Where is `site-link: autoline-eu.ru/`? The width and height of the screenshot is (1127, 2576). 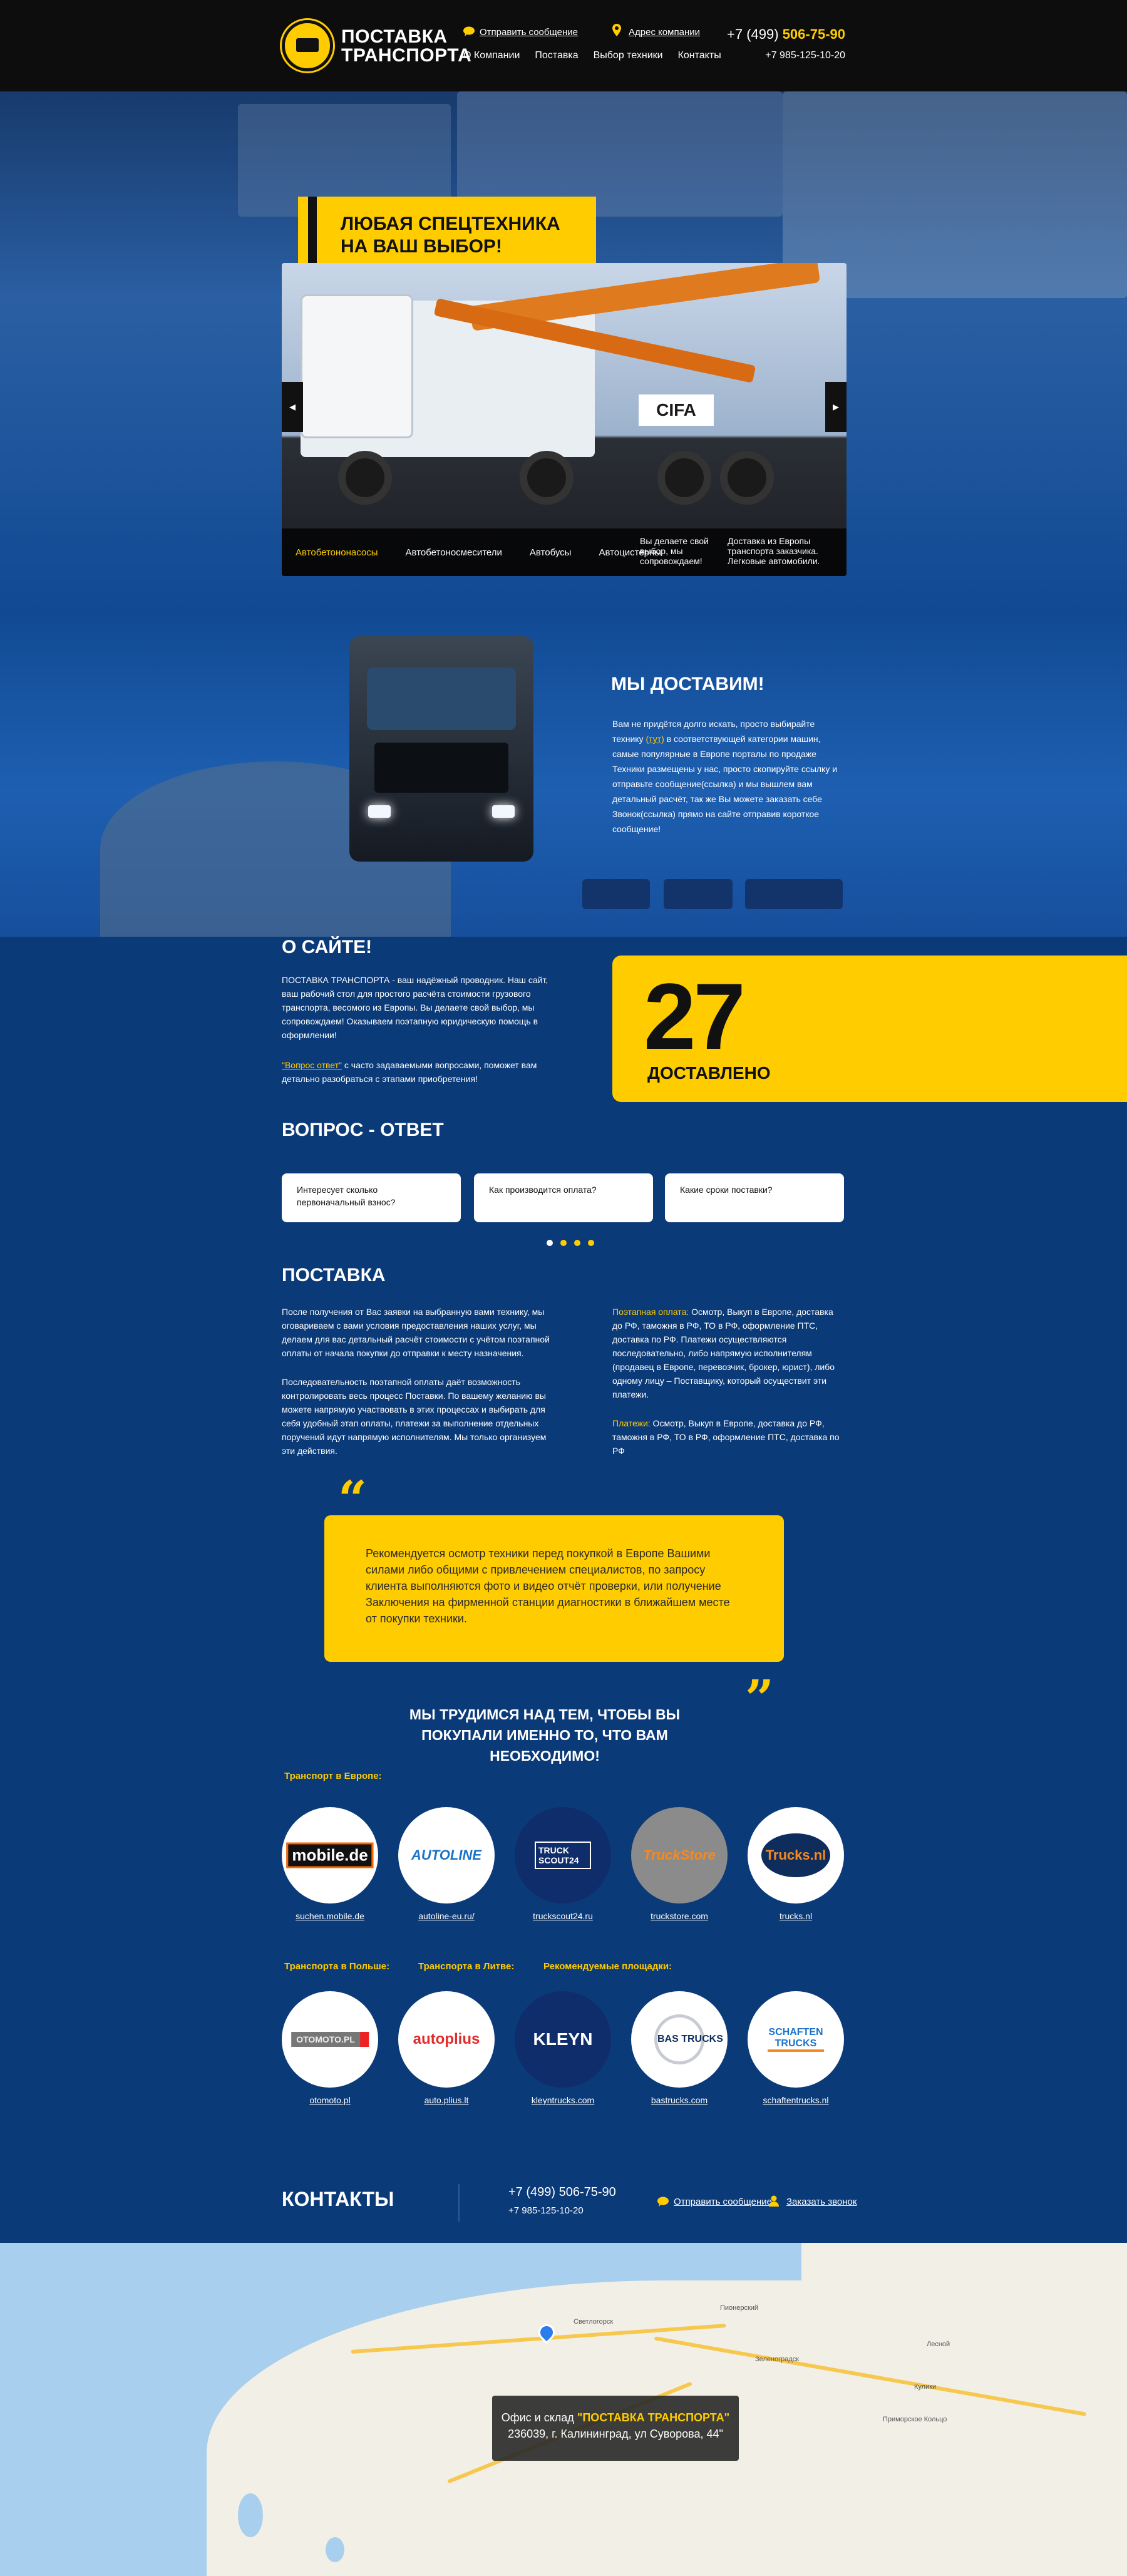 site-link: autoline-eu.ru/ is located at coordinates (446, 1916).